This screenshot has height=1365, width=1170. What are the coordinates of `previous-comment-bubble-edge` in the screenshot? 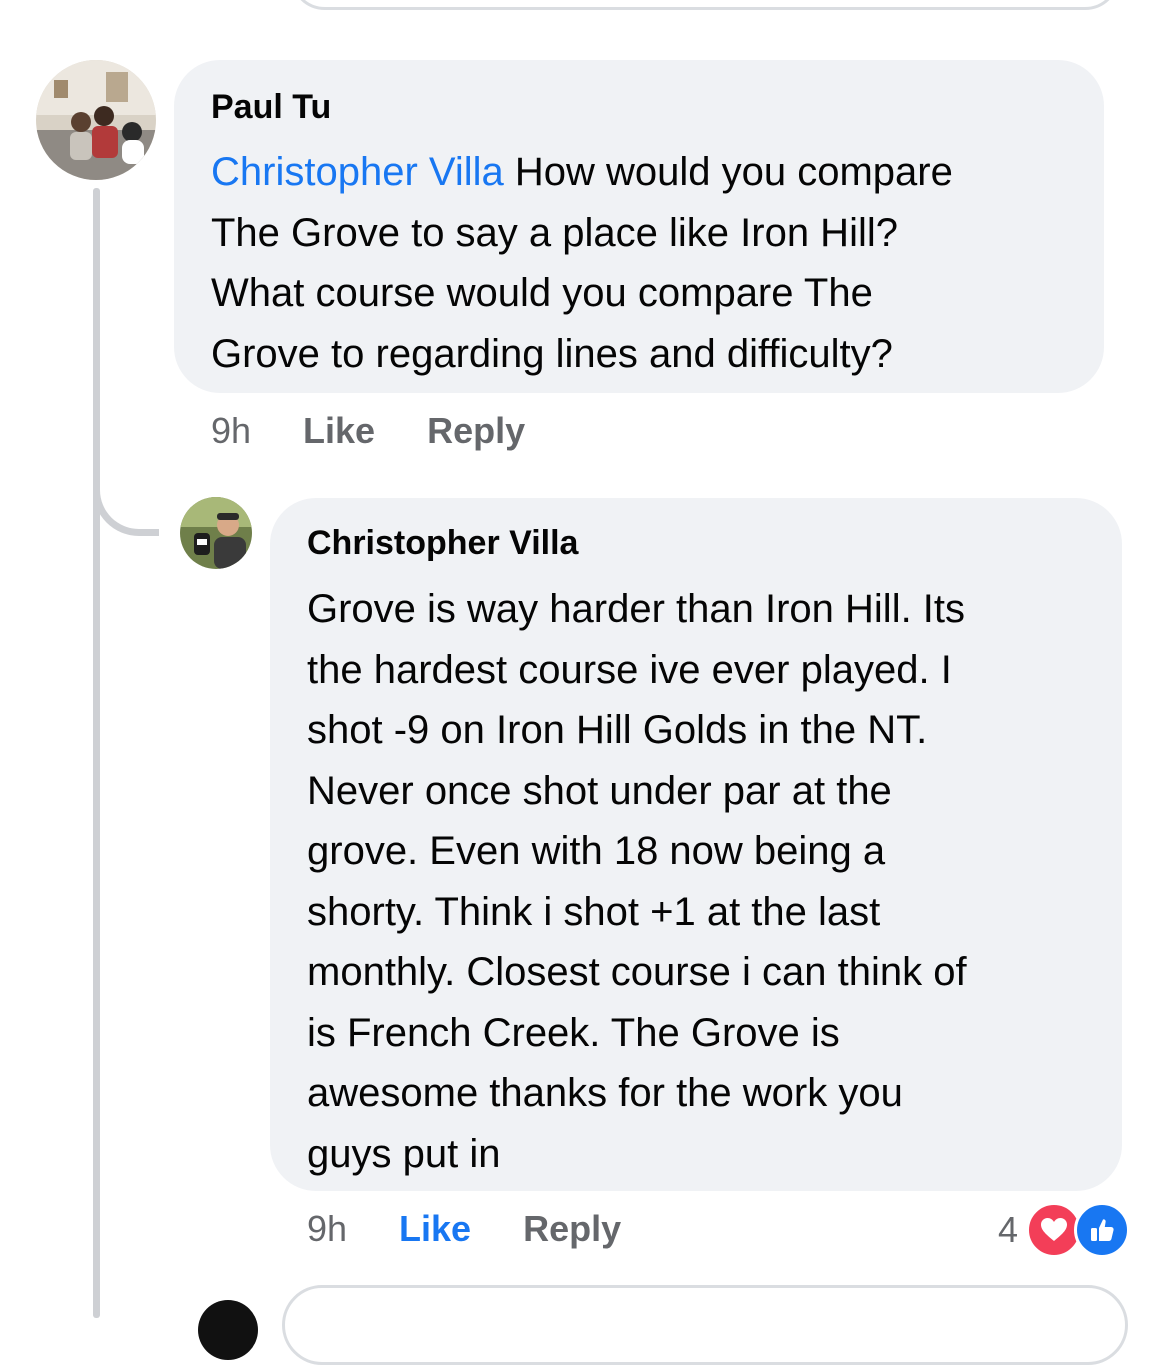 It's located at (705, 5).